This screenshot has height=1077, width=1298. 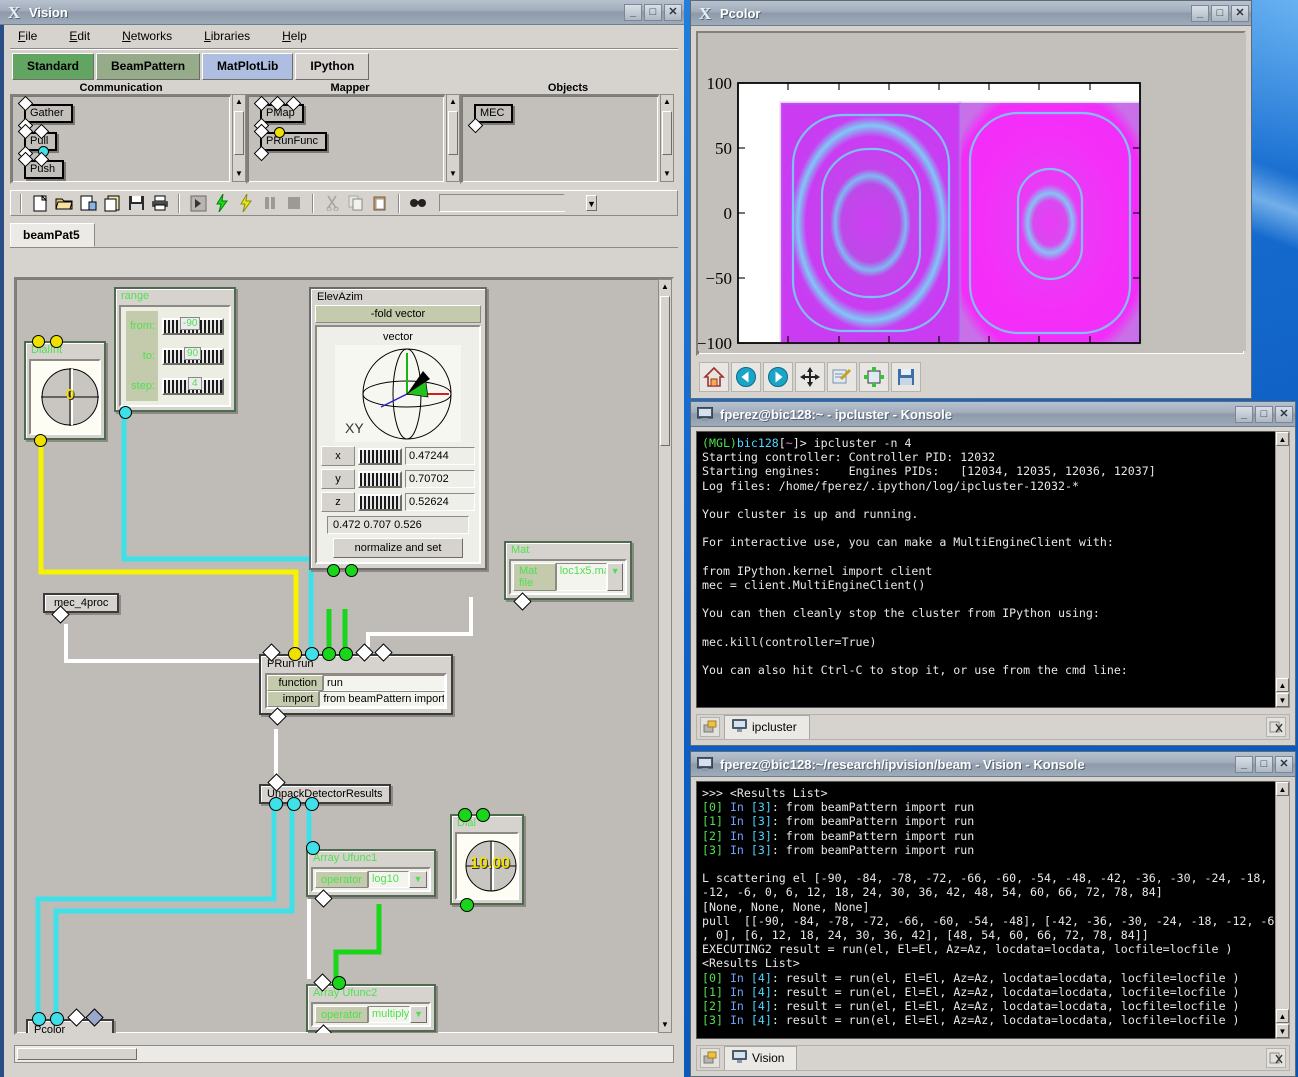 What do you see at coordinates (52, 235) in the screenshot?
I see `network-tab-beampat5: beamPat5` at bounding box center [52, 235].